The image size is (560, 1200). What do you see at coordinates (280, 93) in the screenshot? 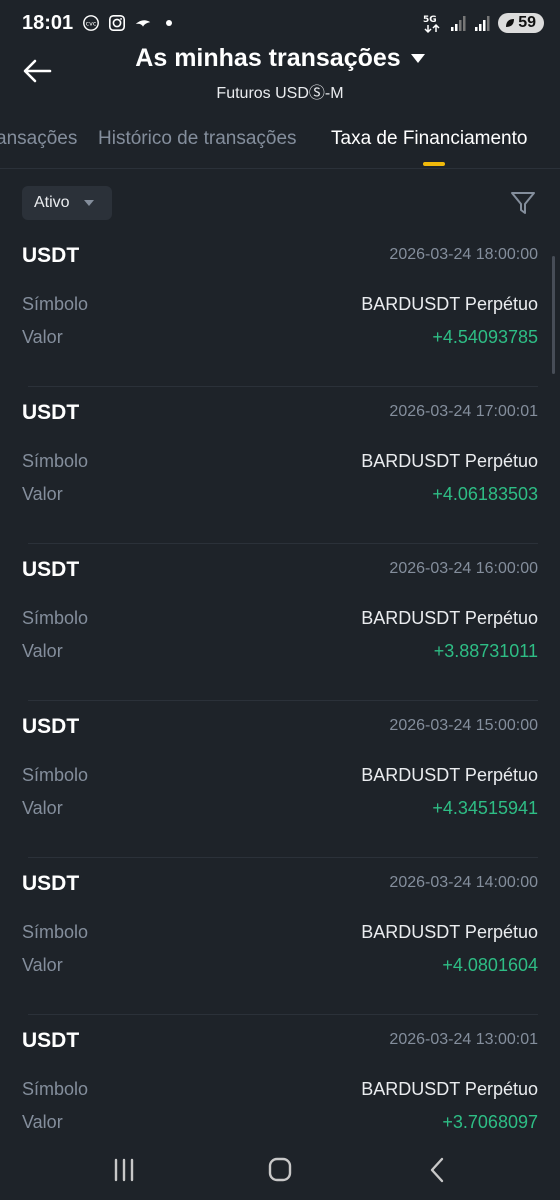
I see `page-subtitle: Futuros USDⓈ-M` at bounding box center [280, 93].